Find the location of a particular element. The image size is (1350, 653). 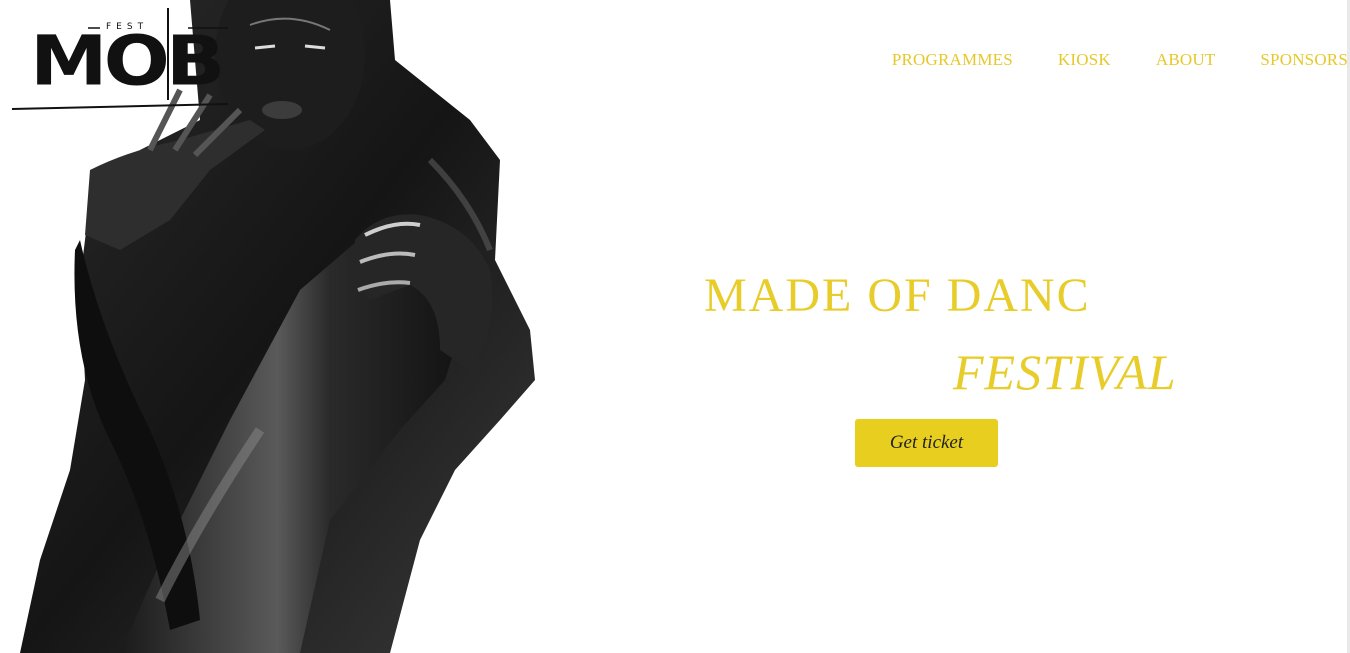

hero-headline: MADE OF DANC is located at coordinates (897, 295).